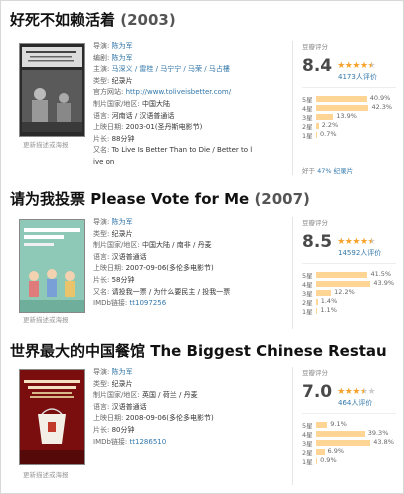 The width and height of the screenshot is (404, 494). Describe the element at coordinates (324, 171) in the screenshot. I see `better-pct-link: 47%` at that location.